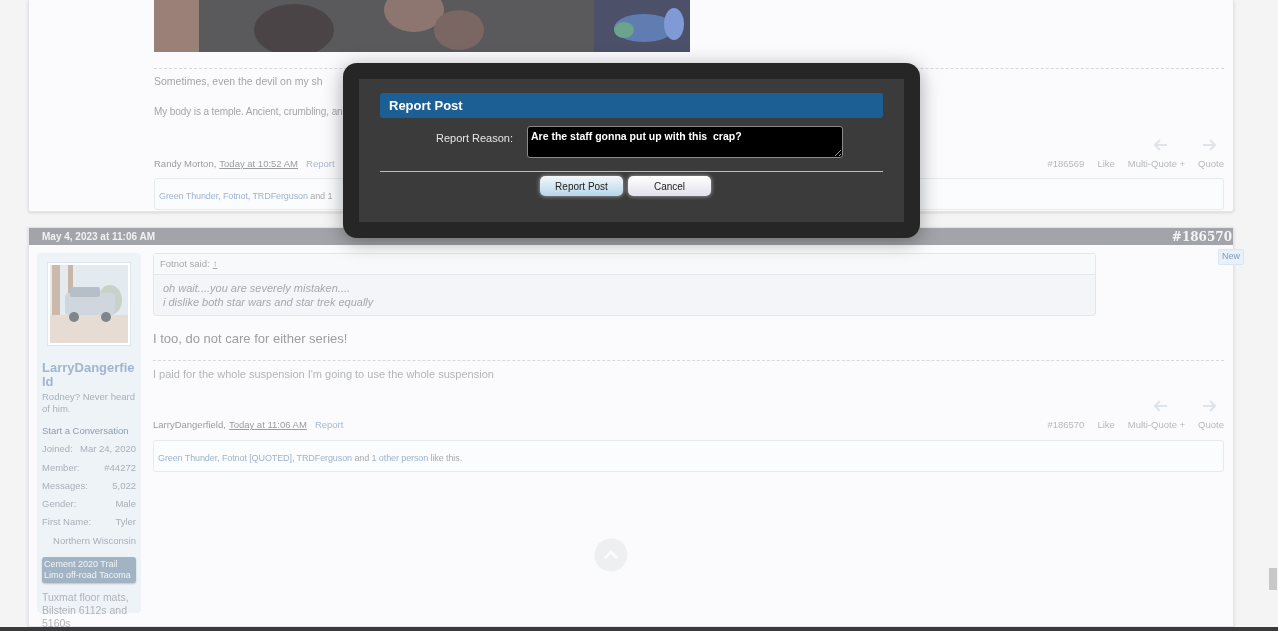  Describe the element at coordinates (185, 264) in the screenshot. I see `quote-author: Fotnot said:` at that location.